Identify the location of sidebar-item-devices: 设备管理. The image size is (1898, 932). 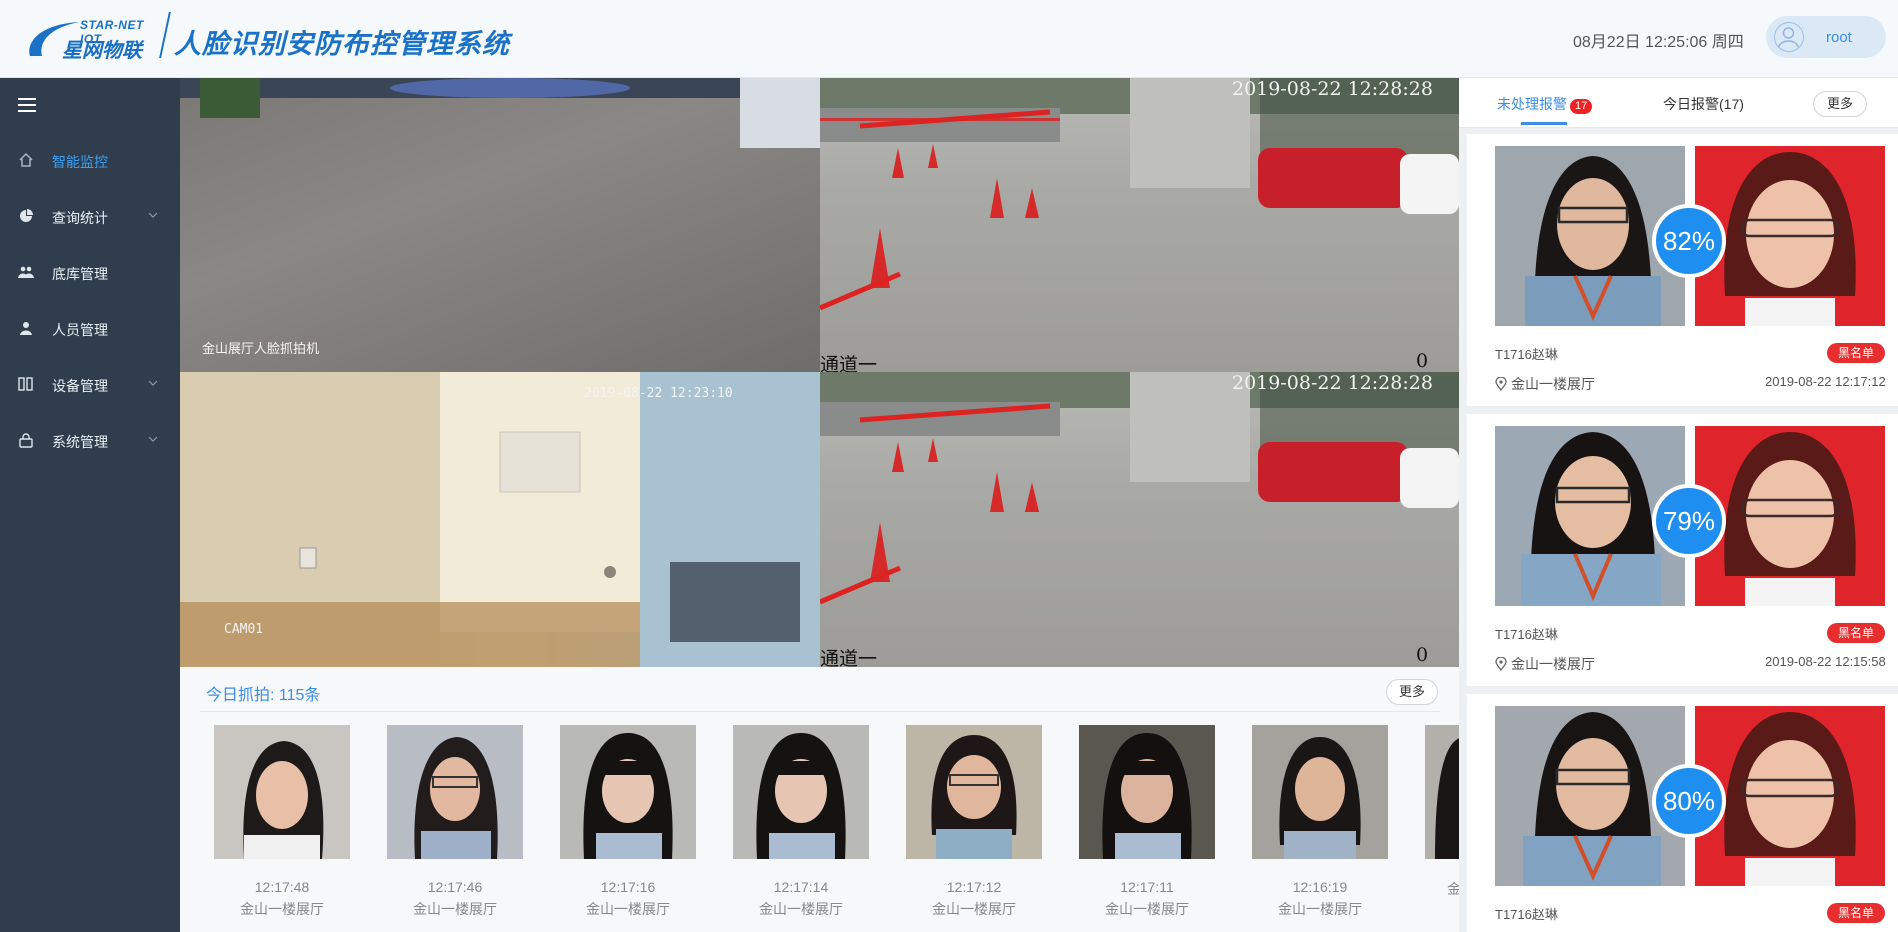
(90, 384).